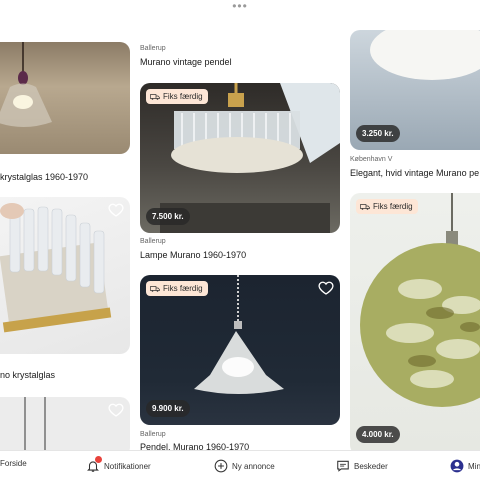  I want to click on tab-label: Beskeder, so click(371, 466).